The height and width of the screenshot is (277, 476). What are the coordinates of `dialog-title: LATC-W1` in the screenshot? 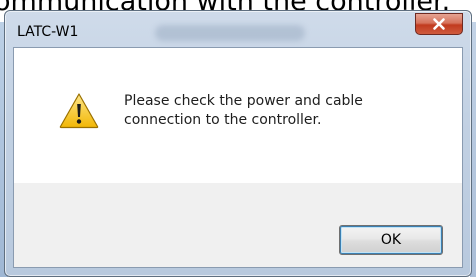 It's located at (48, 32).